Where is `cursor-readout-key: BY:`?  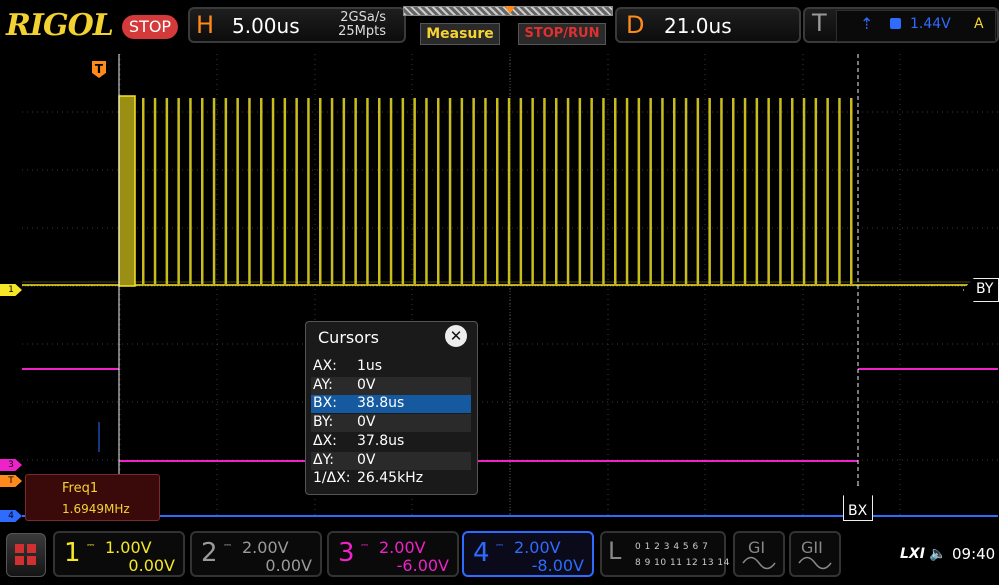 cursor-readout-key: BY: is located at coordinates (323, 422).